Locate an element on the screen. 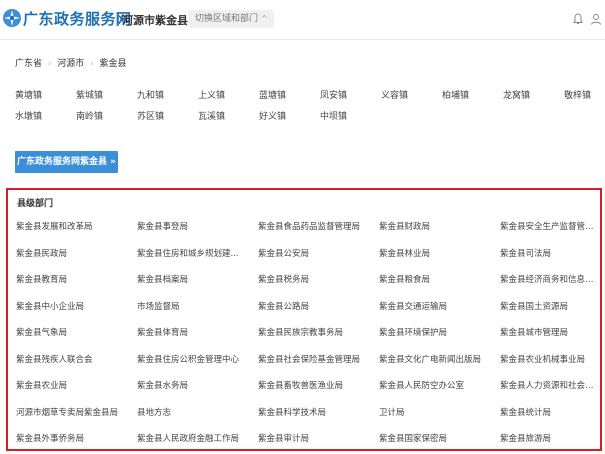 The height and width of the screenshot is (454, 605). department-link: 紫金县财政局 is located at coordinates (439, 231).